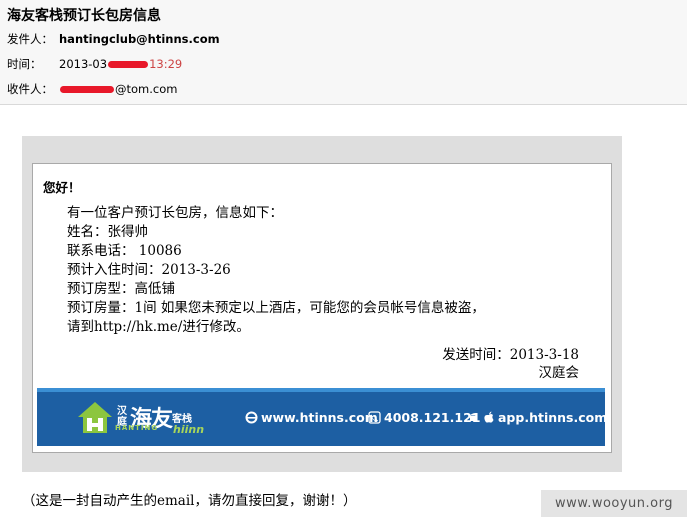  Describe the element at coordinates (137, 428) in the screenshot. I see `logo-en: HANTING` at that location.